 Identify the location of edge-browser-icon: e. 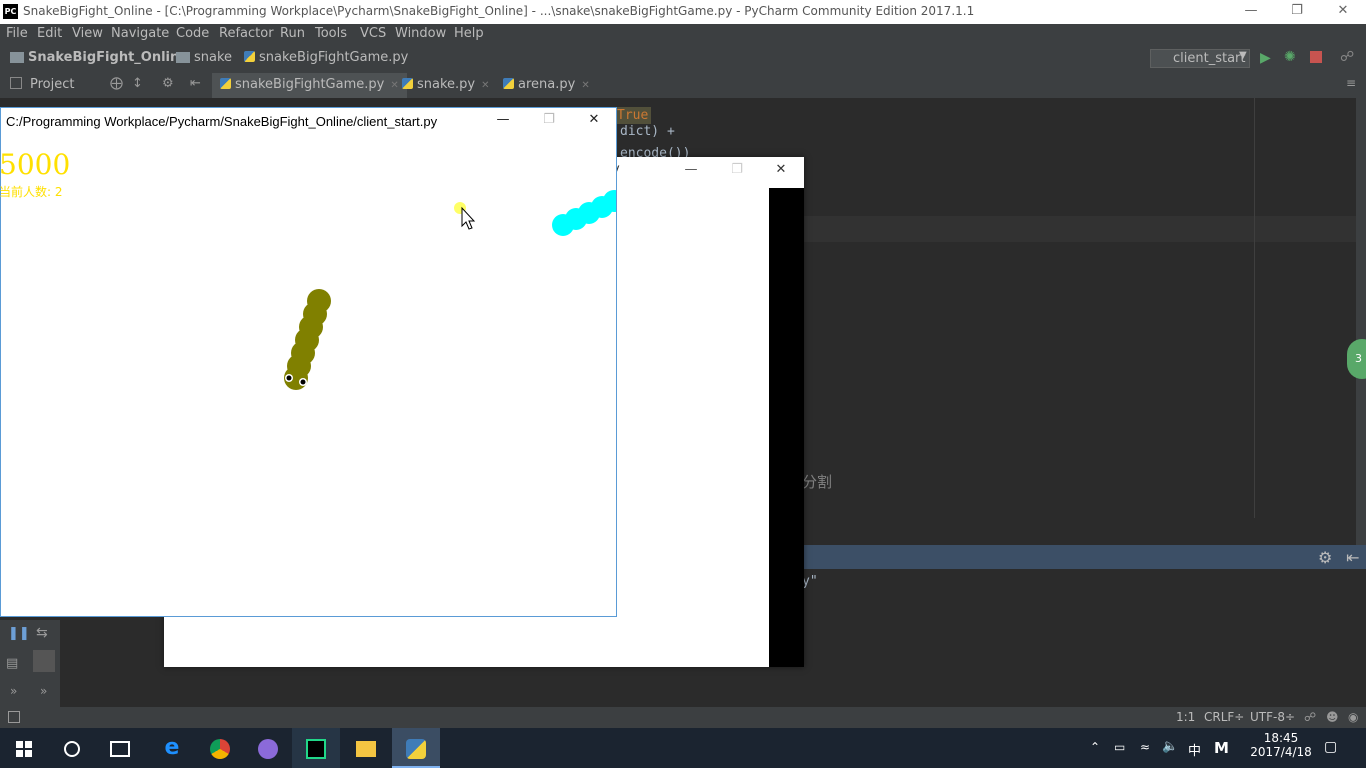
(172, 748).